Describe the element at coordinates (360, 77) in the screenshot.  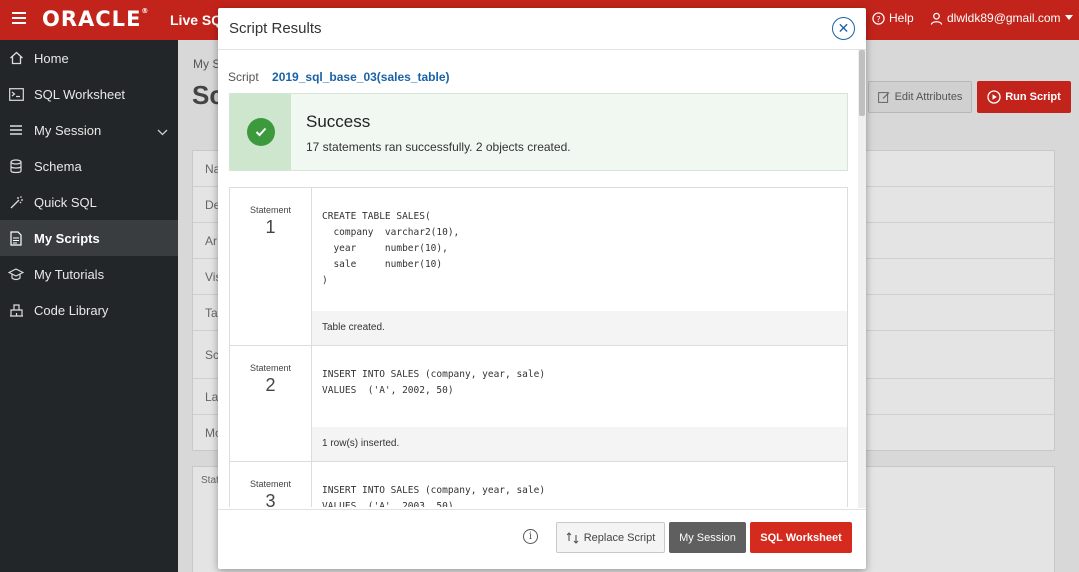
I see `script-name-link: 2019_sql_base_03(sales_table)` at that location.